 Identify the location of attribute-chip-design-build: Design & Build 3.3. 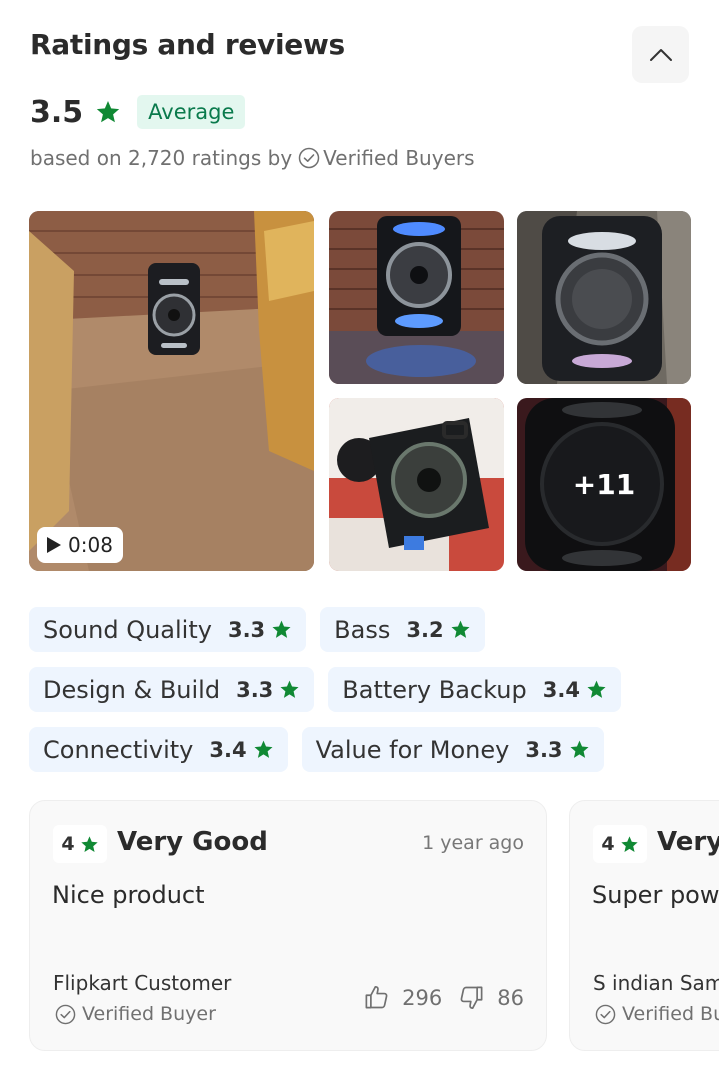
(172, 689).